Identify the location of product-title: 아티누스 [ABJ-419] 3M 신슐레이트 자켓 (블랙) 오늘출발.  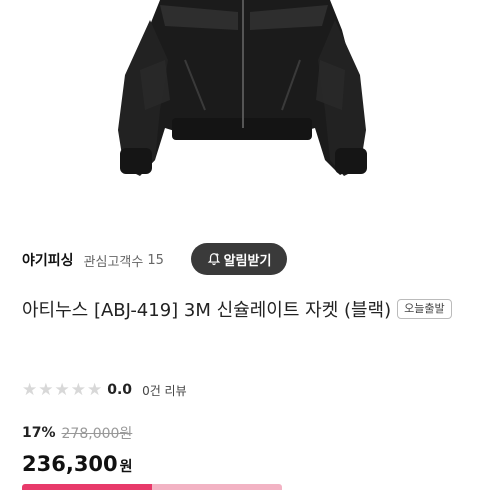
(247, 311).